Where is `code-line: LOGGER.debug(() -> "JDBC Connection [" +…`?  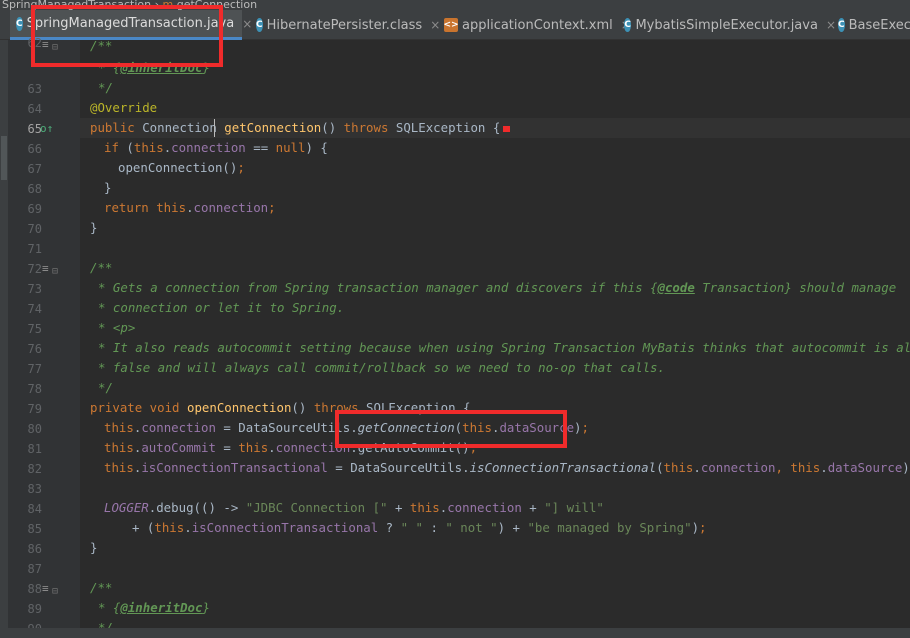 code-line: LOGGER.debug(() -> "JDBC Connection [" +… is located at coordinates (354, 507).